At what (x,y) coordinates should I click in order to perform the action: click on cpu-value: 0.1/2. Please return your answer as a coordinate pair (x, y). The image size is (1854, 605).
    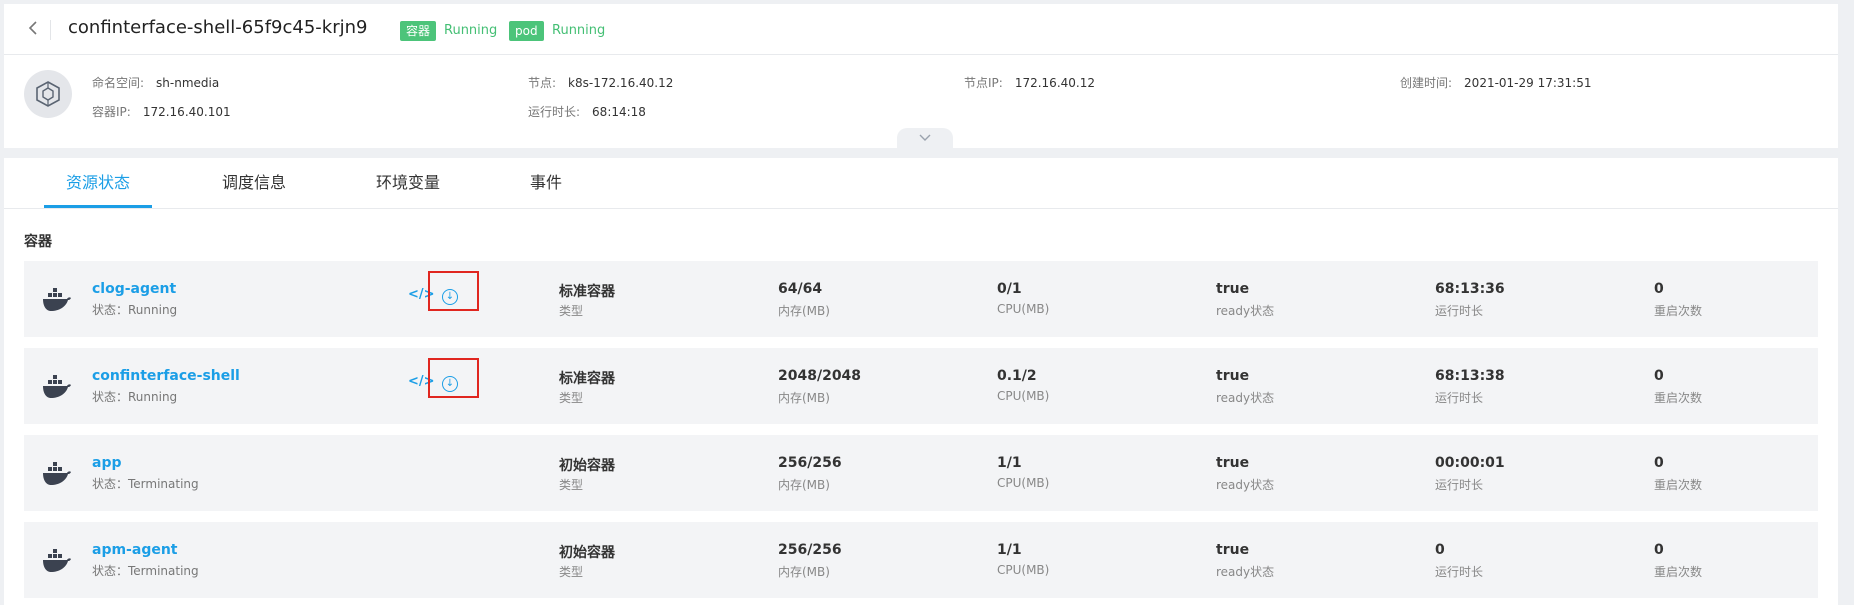
    Looking at the image, I should click on (1017, 376).